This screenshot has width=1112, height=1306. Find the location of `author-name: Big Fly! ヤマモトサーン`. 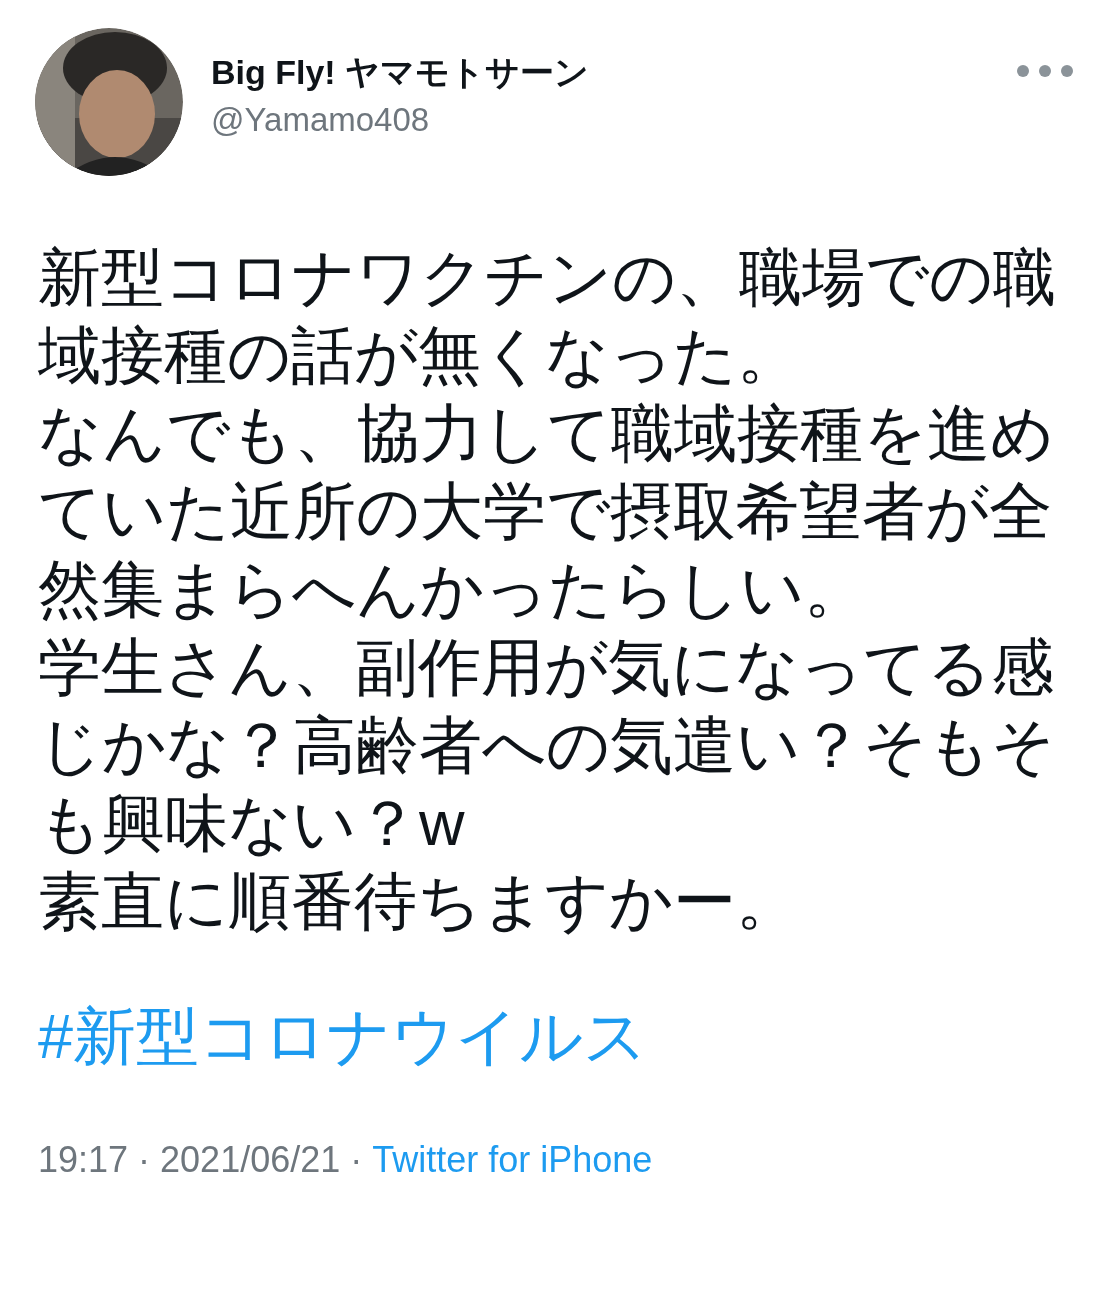

author-name: Big Fly! ヤマモトサーン is located at coordinates (400, 72).